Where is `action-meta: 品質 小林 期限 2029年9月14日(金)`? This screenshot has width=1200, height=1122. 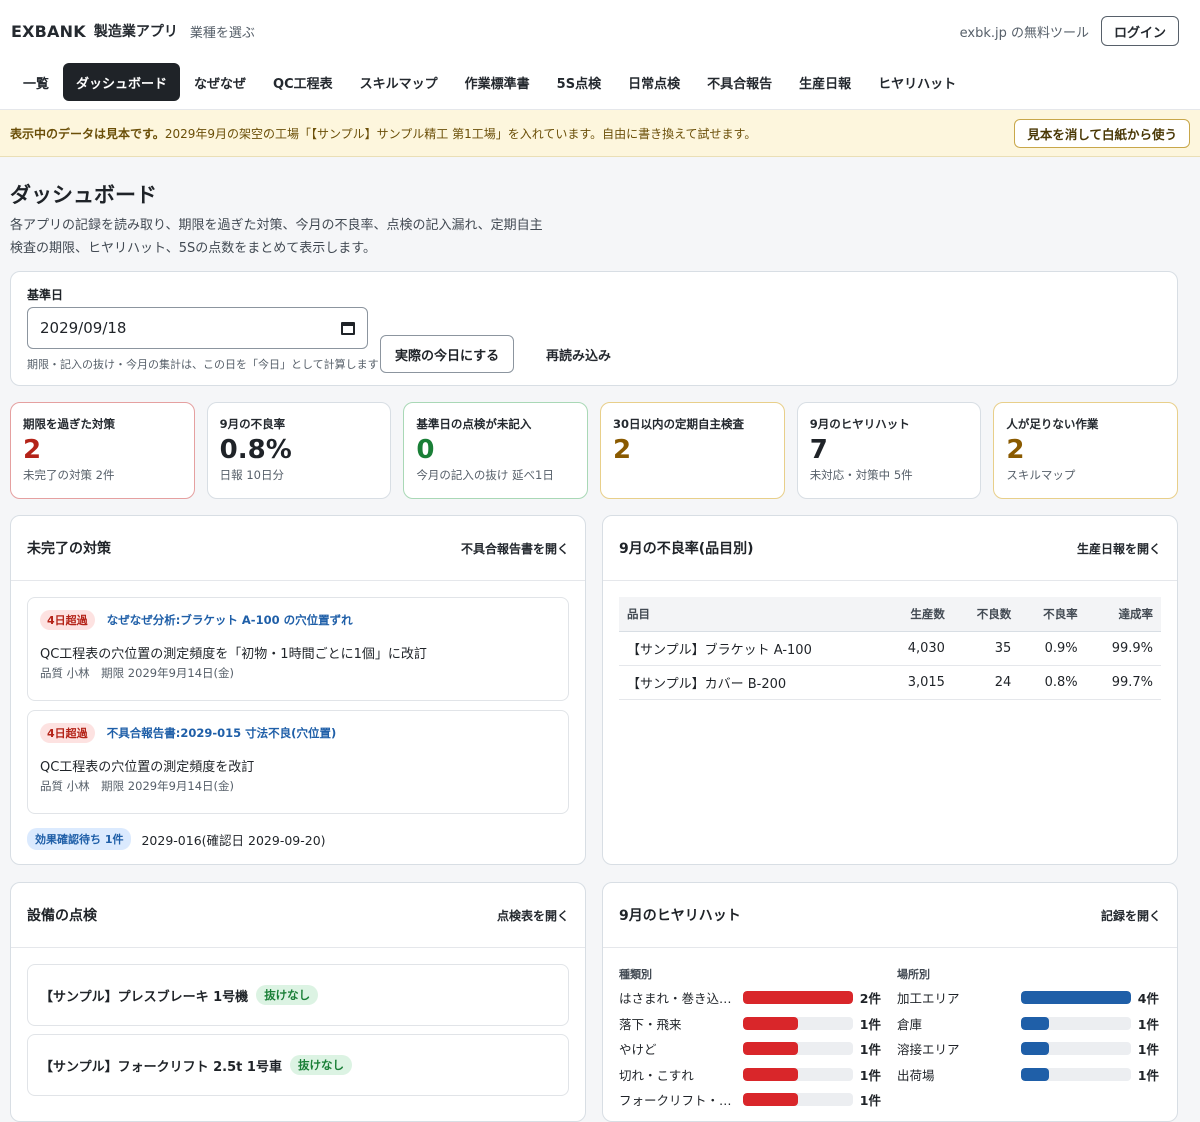 action-meta: 品質 小林 期限 2029年9月14日(金) is located at coordinates (137, 673).